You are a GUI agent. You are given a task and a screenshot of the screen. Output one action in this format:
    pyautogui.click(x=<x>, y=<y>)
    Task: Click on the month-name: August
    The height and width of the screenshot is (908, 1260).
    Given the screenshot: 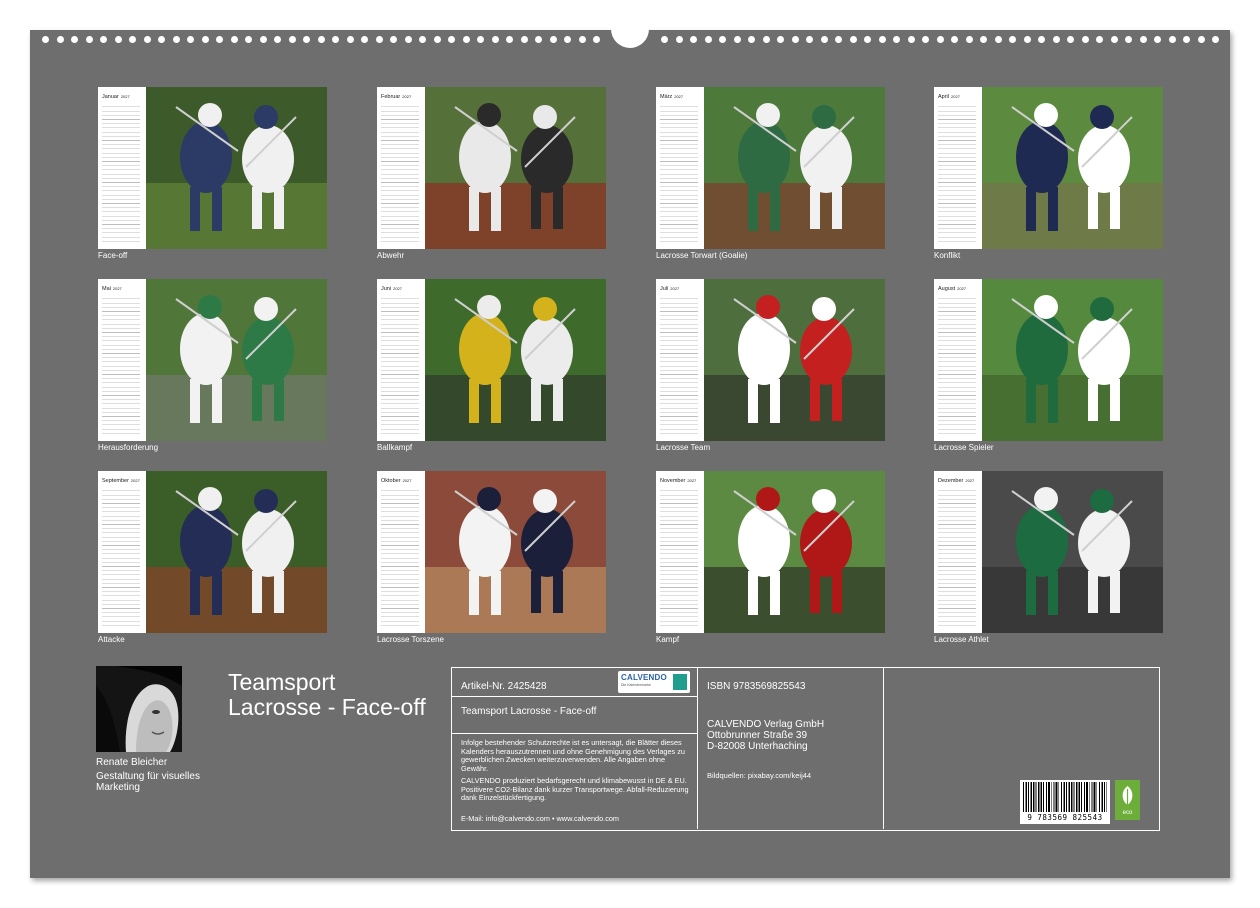 What is the action you would take?
    pyautogui.click(x=947, y=289)
    